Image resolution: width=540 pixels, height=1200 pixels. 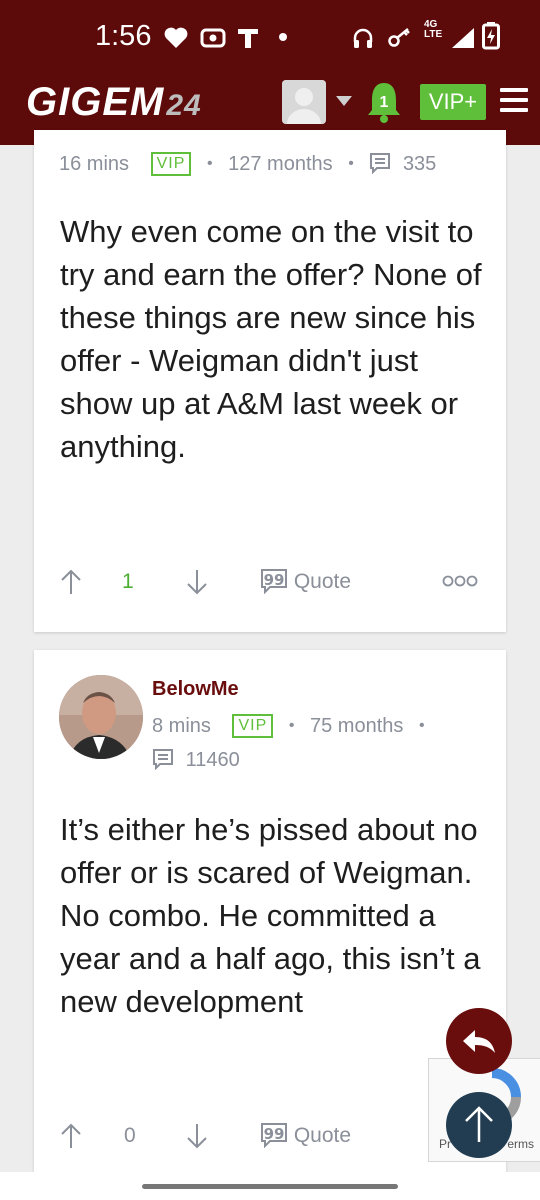 I want to click on vote-count: 0, so click(x=130, y=1135).